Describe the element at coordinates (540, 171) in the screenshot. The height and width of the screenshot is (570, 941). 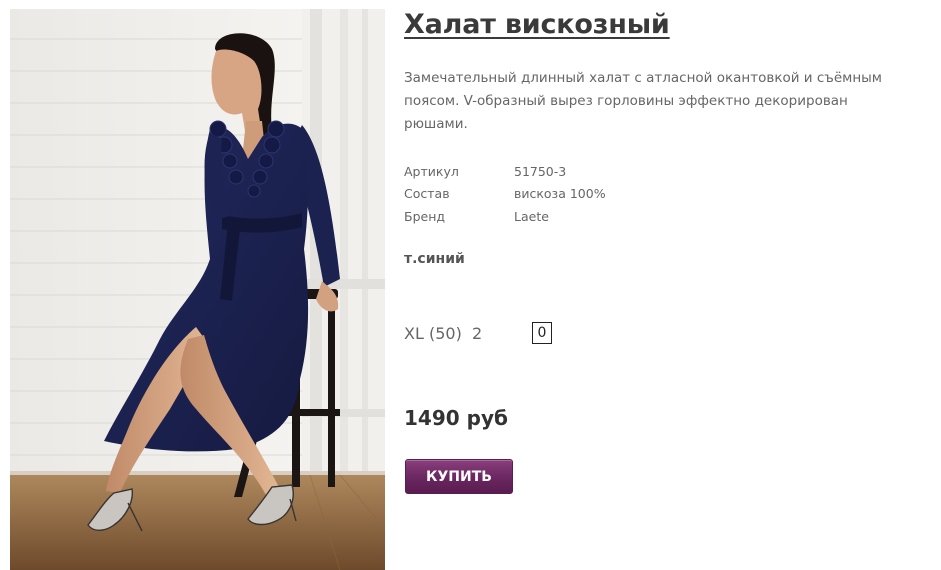
I see `property-value: 51750-3` at that location.